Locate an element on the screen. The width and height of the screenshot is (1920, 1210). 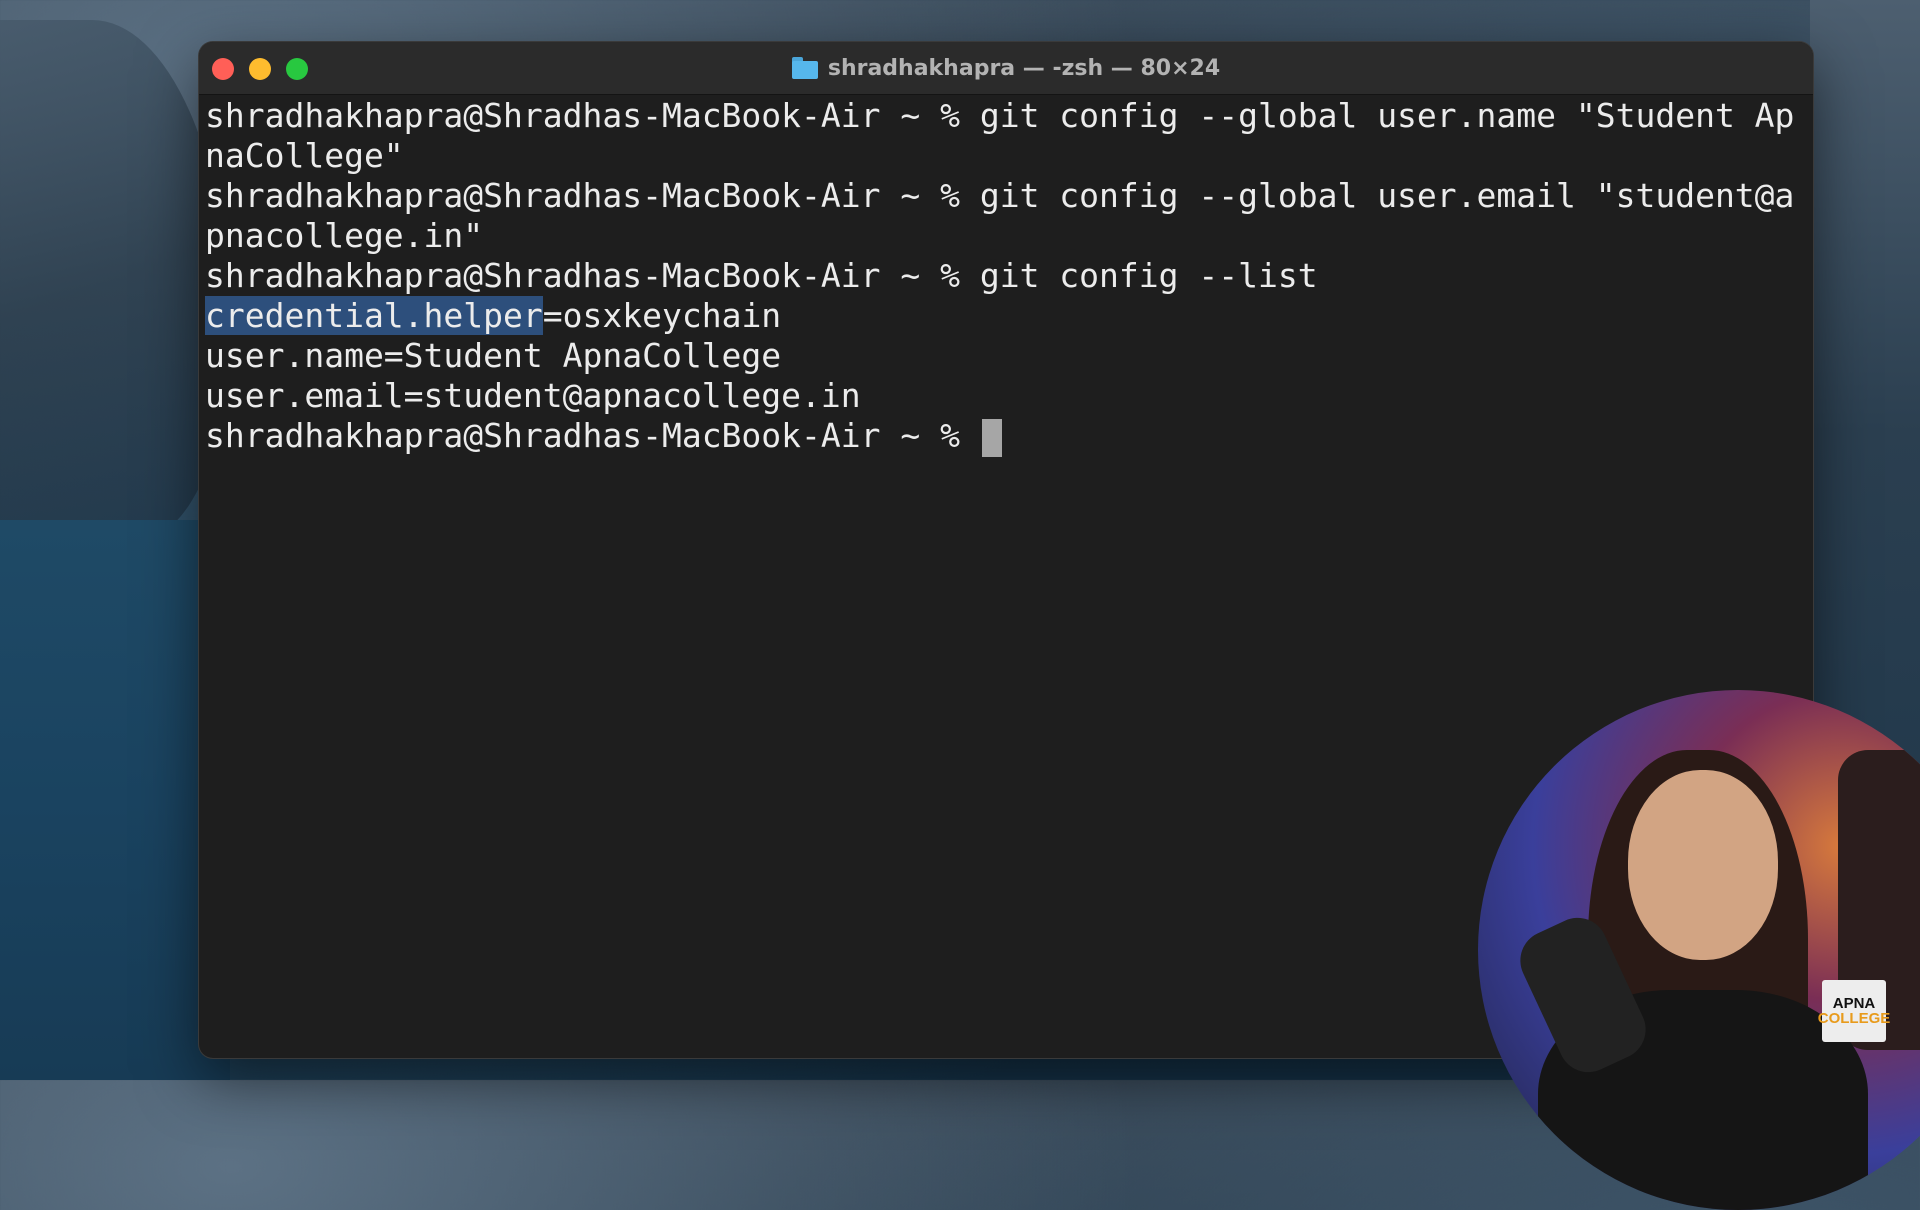
terminal-line: pnacollege.in" is located at coordinates (344, 235).